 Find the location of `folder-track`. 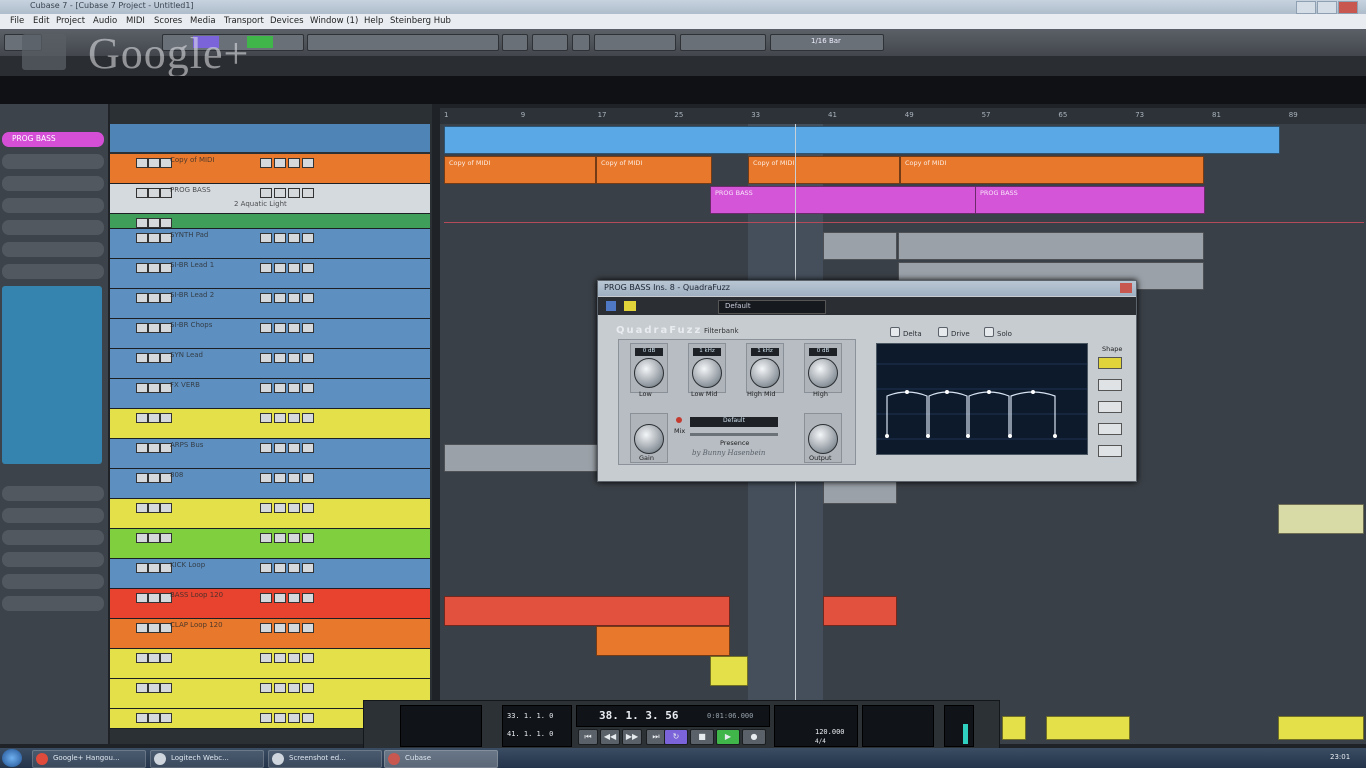

folder-track is located at coordinates (270, 138).